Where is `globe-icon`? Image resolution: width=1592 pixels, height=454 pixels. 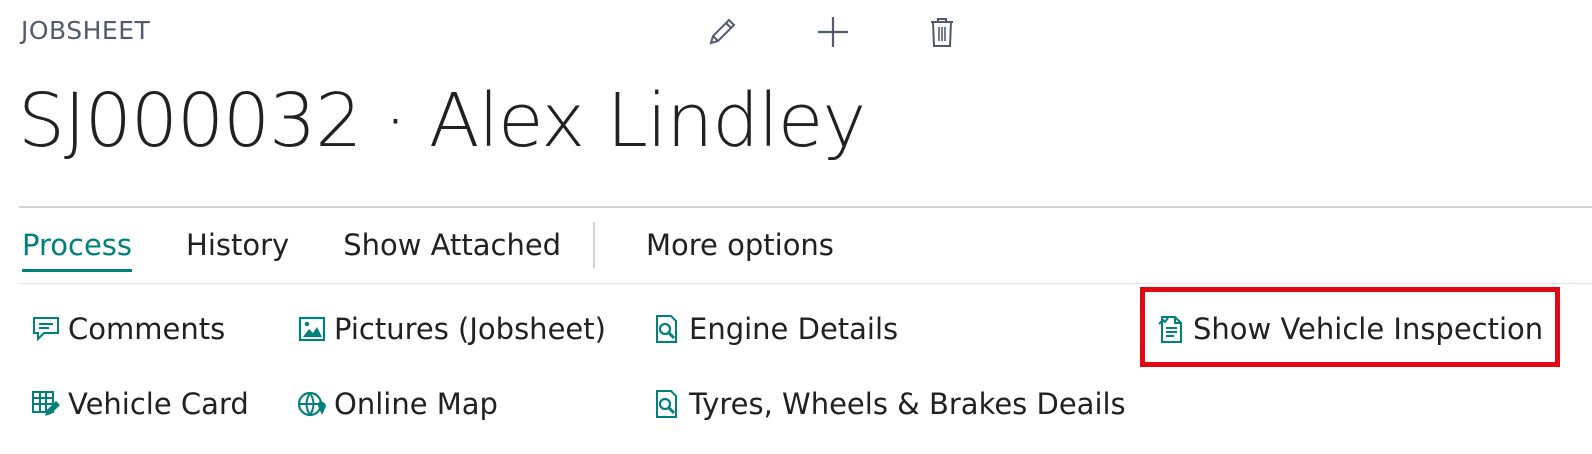 globe-icon is located at coordinates (312, 404).